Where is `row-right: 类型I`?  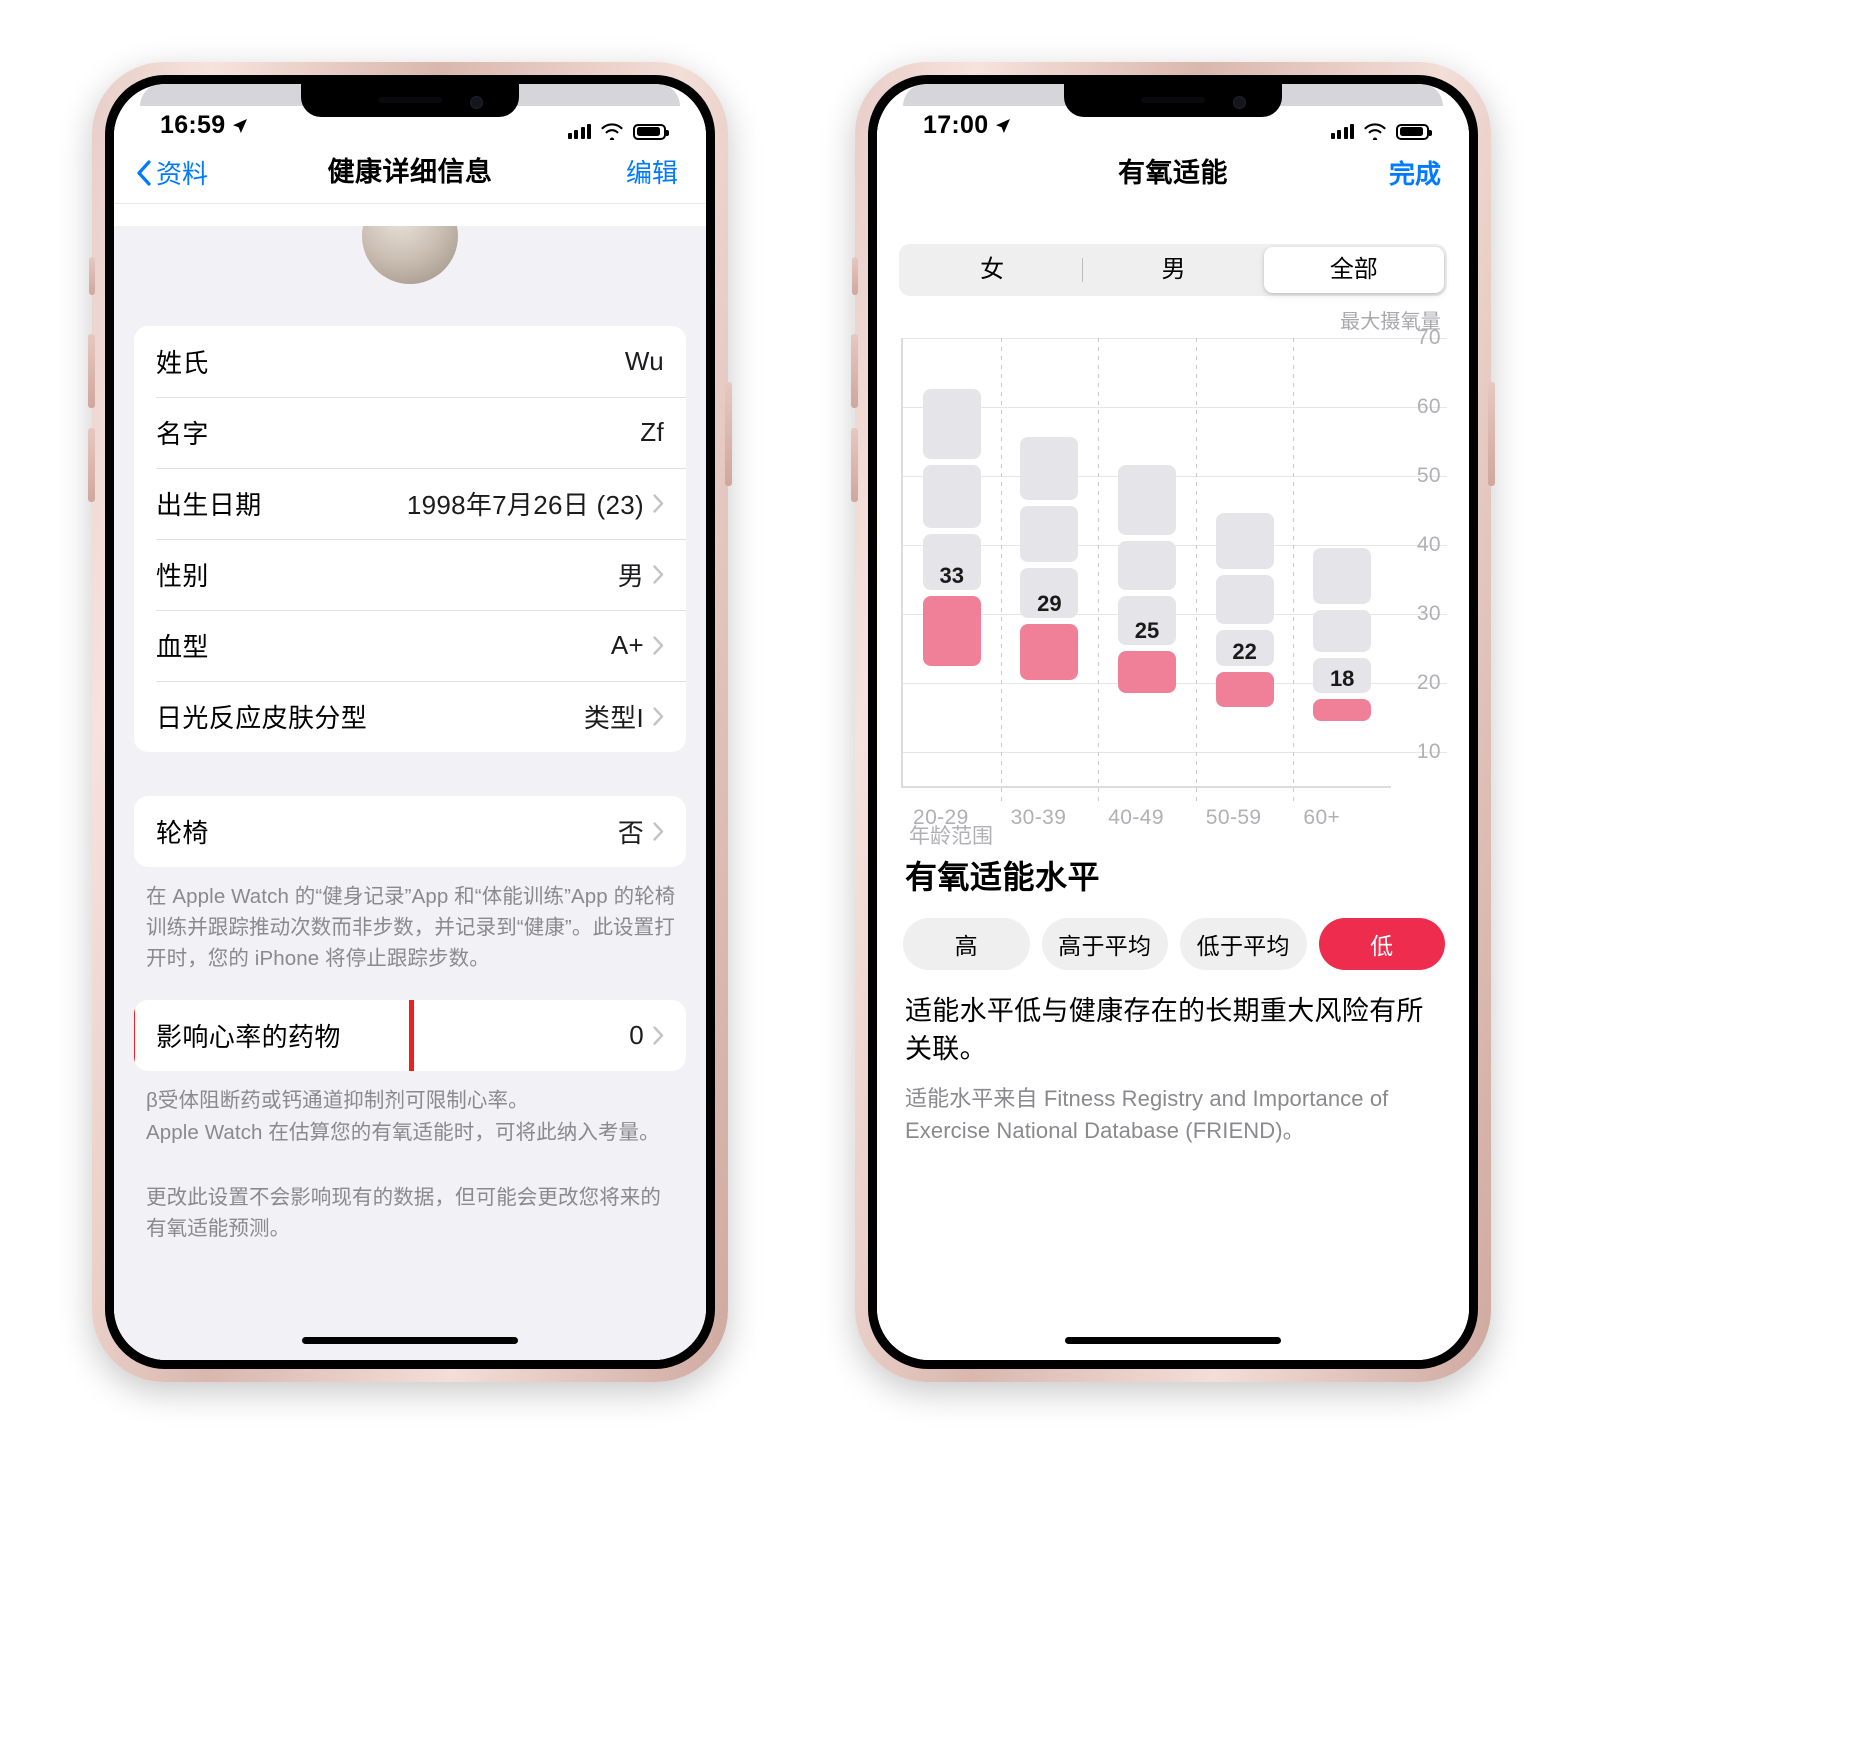
row-right: 类型I is located at coordinates (624, 716).